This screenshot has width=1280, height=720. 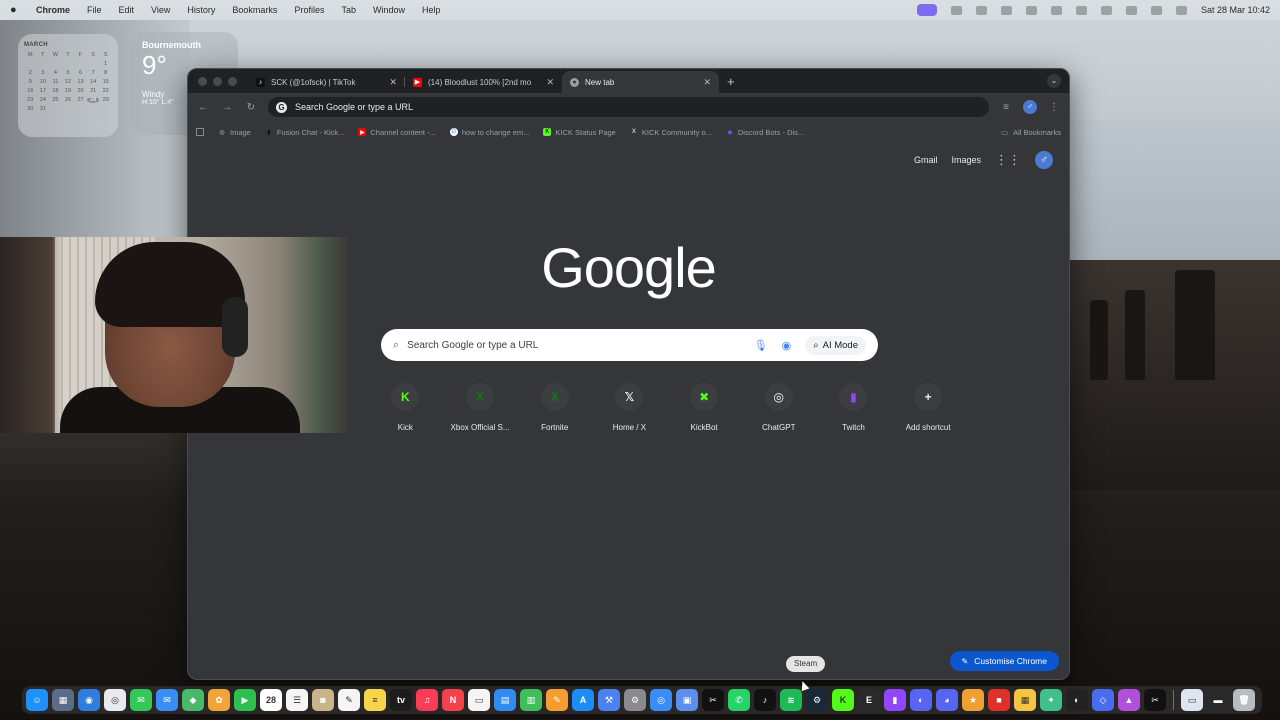 What do you see at coordinates (1044, 160) in the screenshot?
I see `account-avatar: ♂` at bounding box center [1044, 160].